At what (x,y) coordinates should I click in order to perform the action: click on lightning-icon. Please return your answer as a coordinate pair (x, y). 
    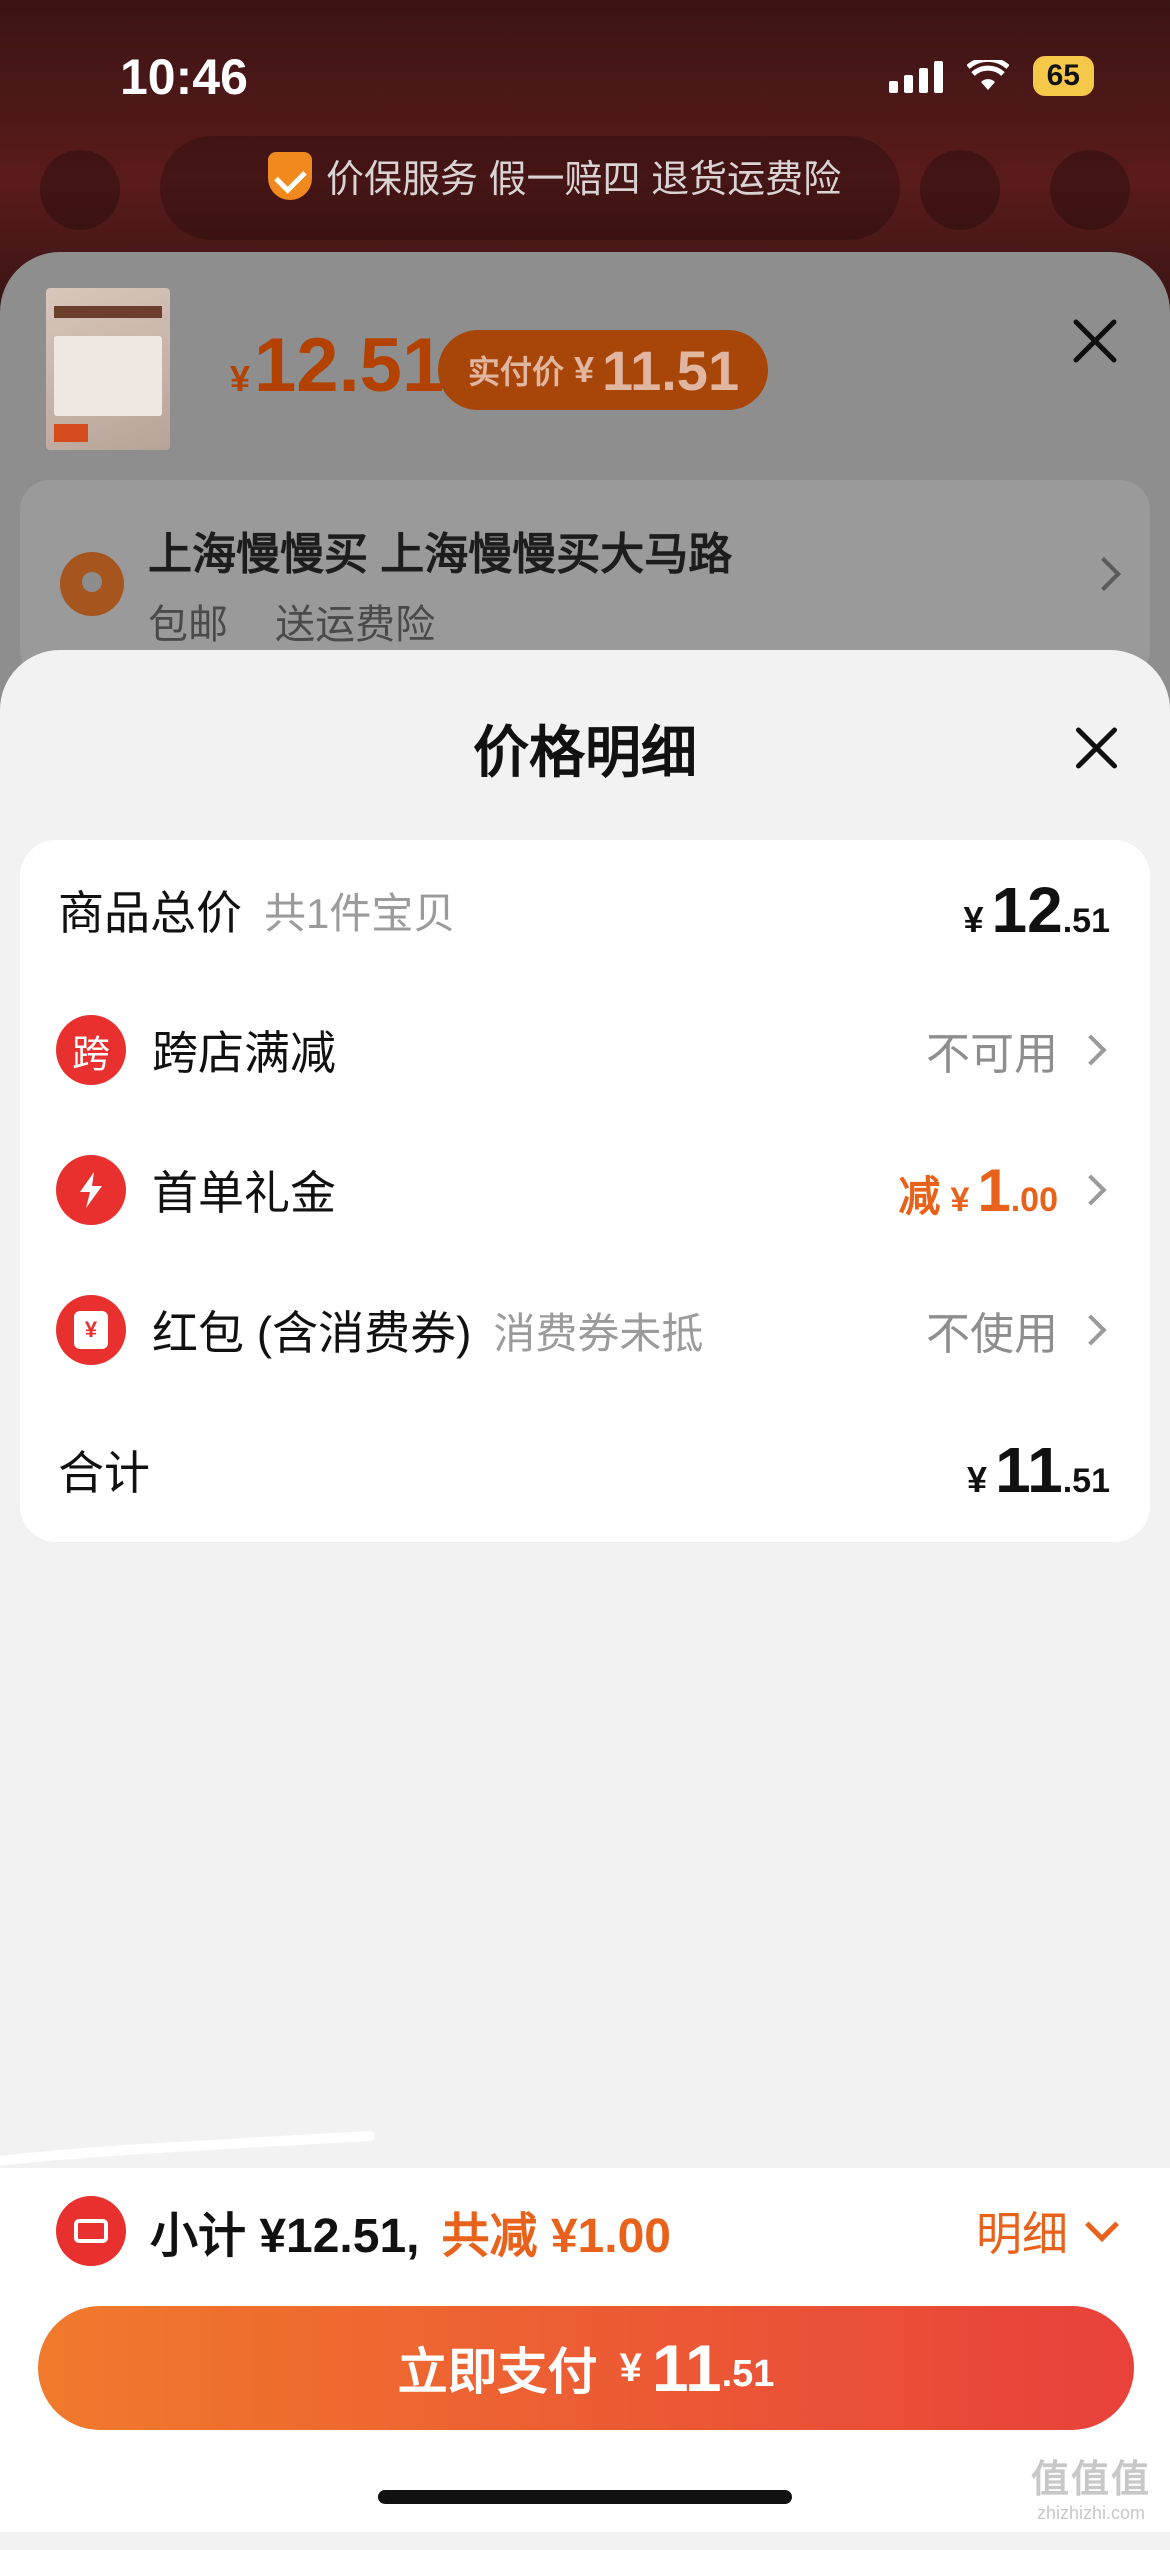
    Looking at the image, I should click on (91, 1190).